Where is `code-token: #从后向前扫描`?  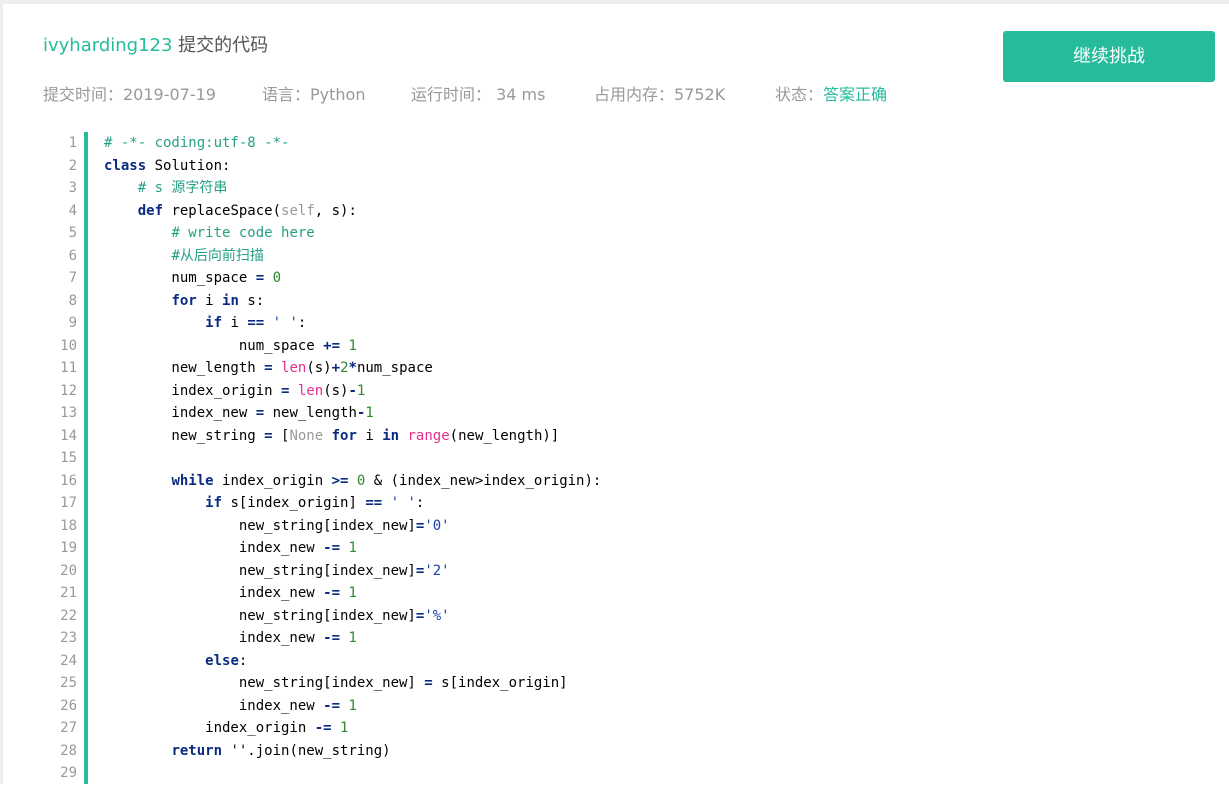
code-token: #从后向前扫描 is located at coordinates (217, 255).